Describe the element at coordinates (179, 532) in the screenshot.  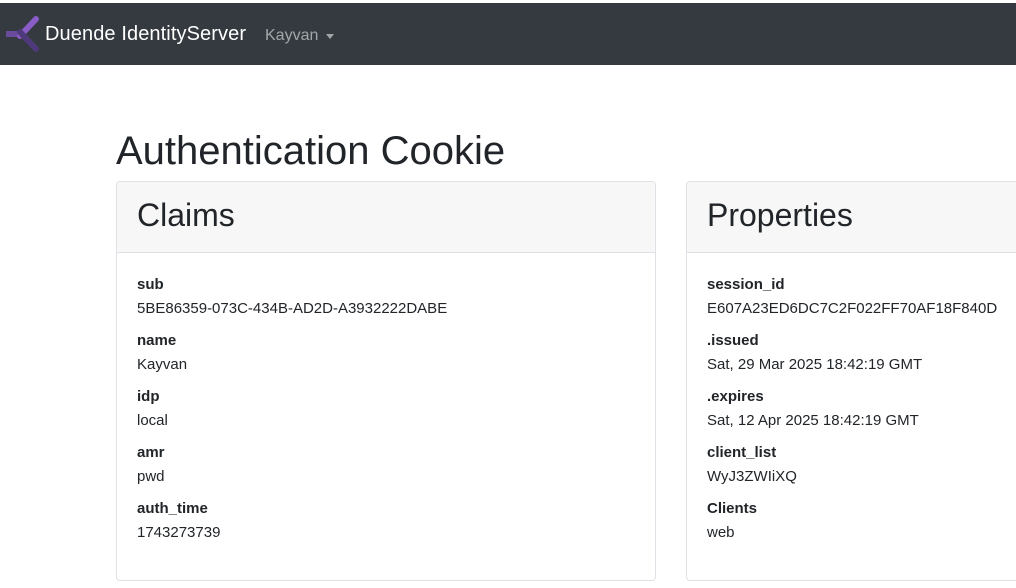
I see `claim-value: 1743273739` at that location.